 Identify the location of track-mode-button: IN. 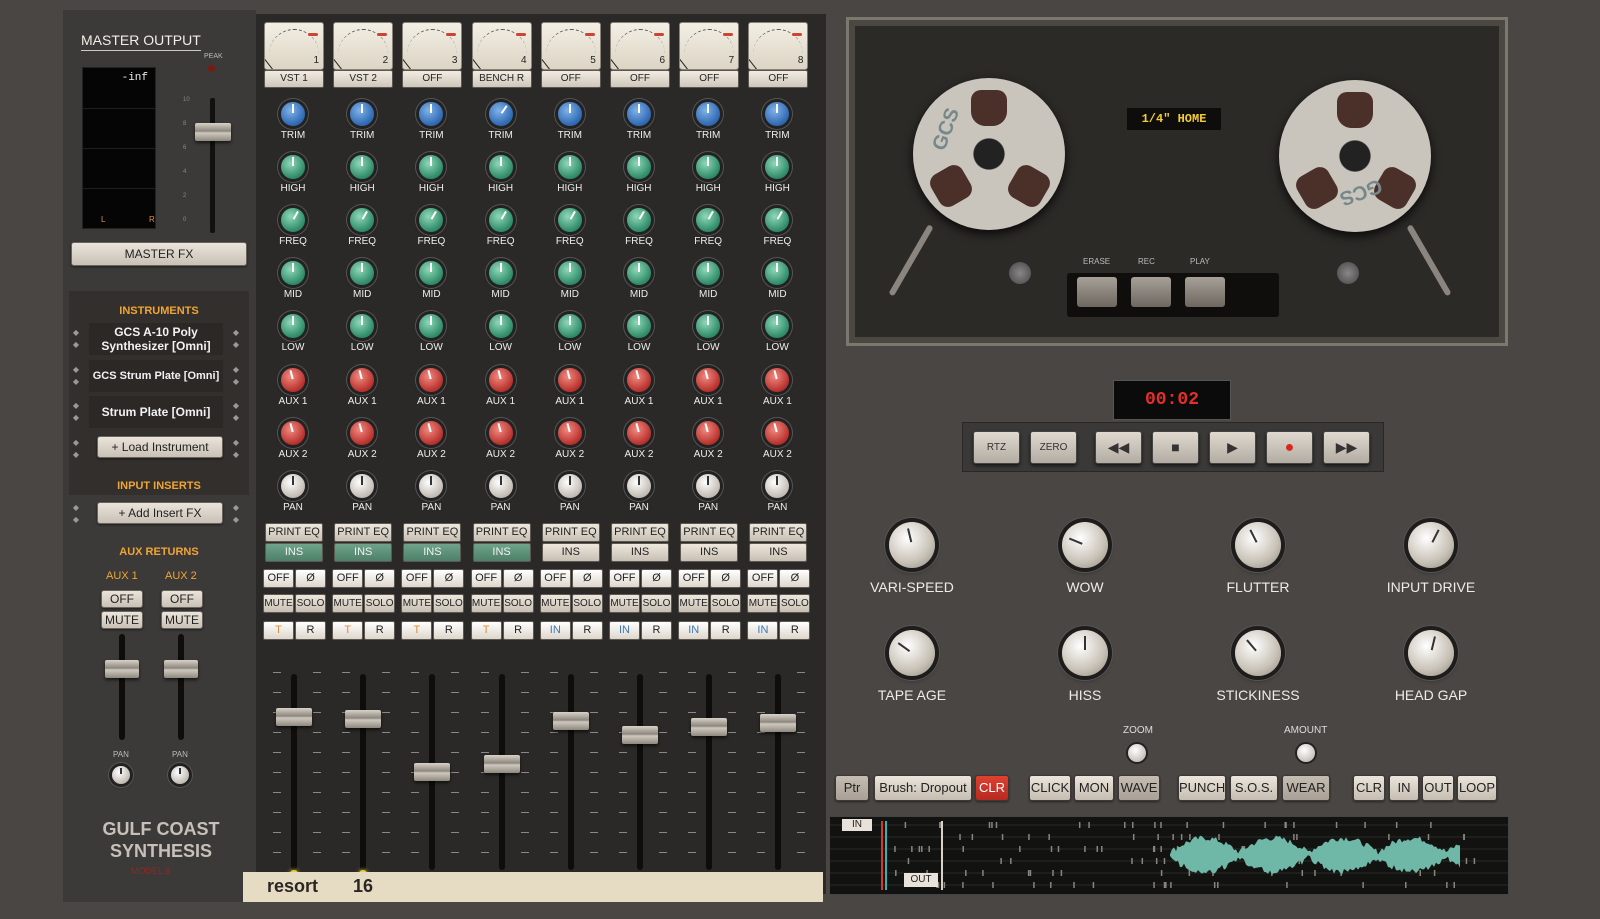
(555, 630).